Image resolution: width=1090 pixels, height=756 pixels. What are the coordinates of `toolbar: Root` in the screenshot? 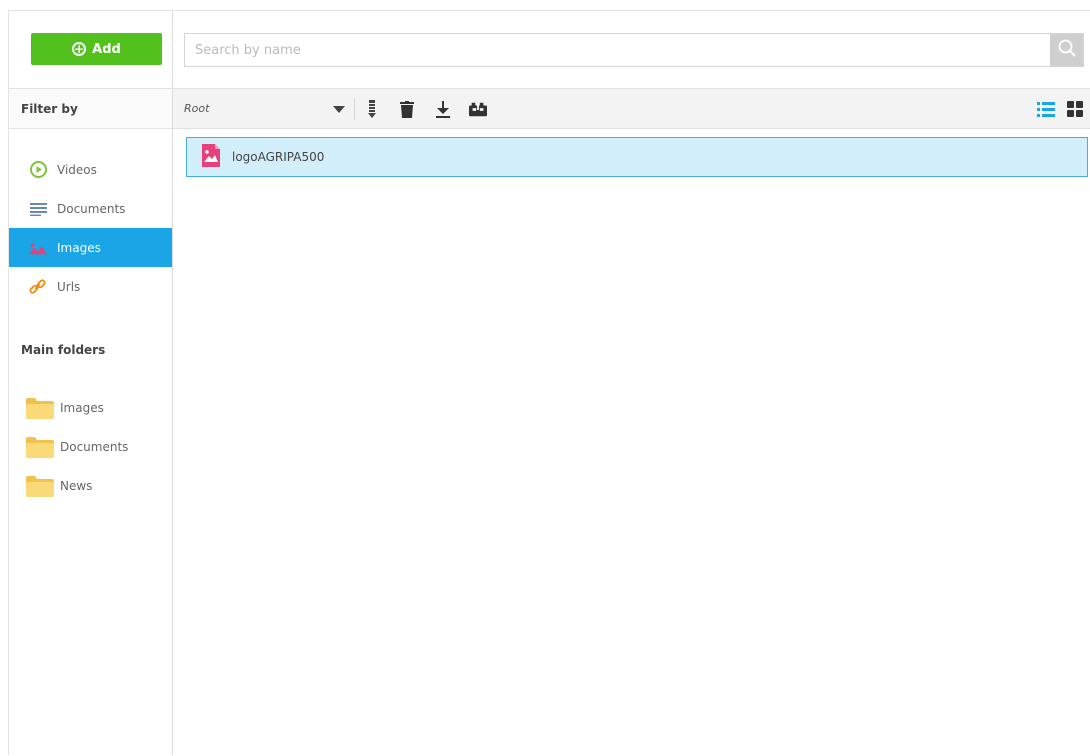 It's located at (631, 108).